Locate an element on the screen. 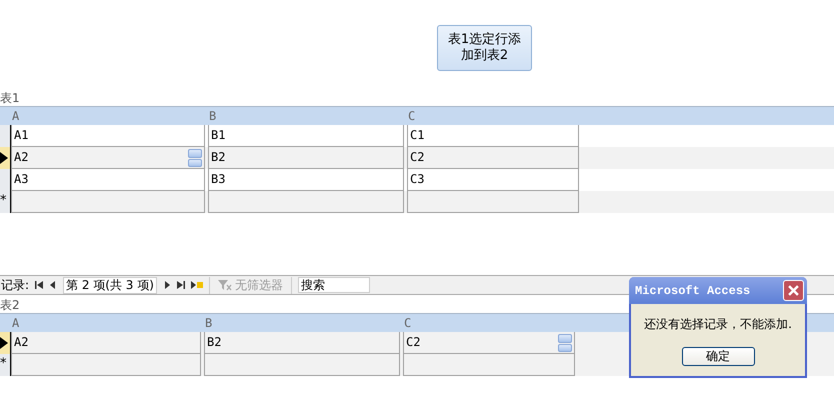  table-cell: B3 is located at coordinates (306, 180).